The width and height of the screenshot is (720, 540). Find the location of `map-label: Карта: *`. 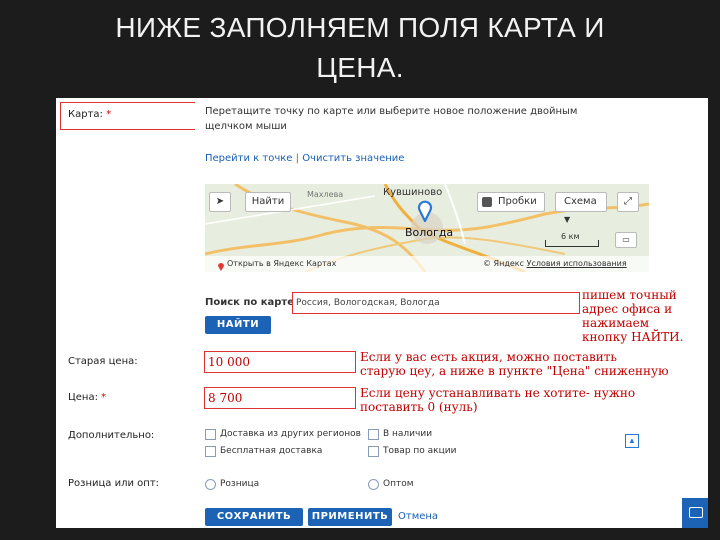

map-label: Карта: * is located at coordinates (90, 114).